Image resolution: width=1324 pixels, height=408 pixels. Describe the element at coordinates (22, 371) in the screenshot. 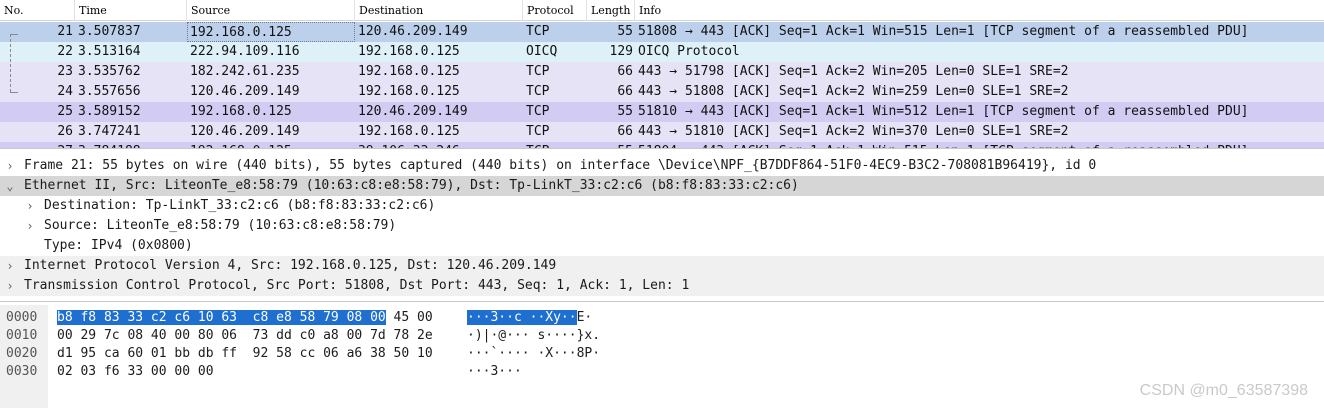

I see `byte-offset: 0030` at that location.